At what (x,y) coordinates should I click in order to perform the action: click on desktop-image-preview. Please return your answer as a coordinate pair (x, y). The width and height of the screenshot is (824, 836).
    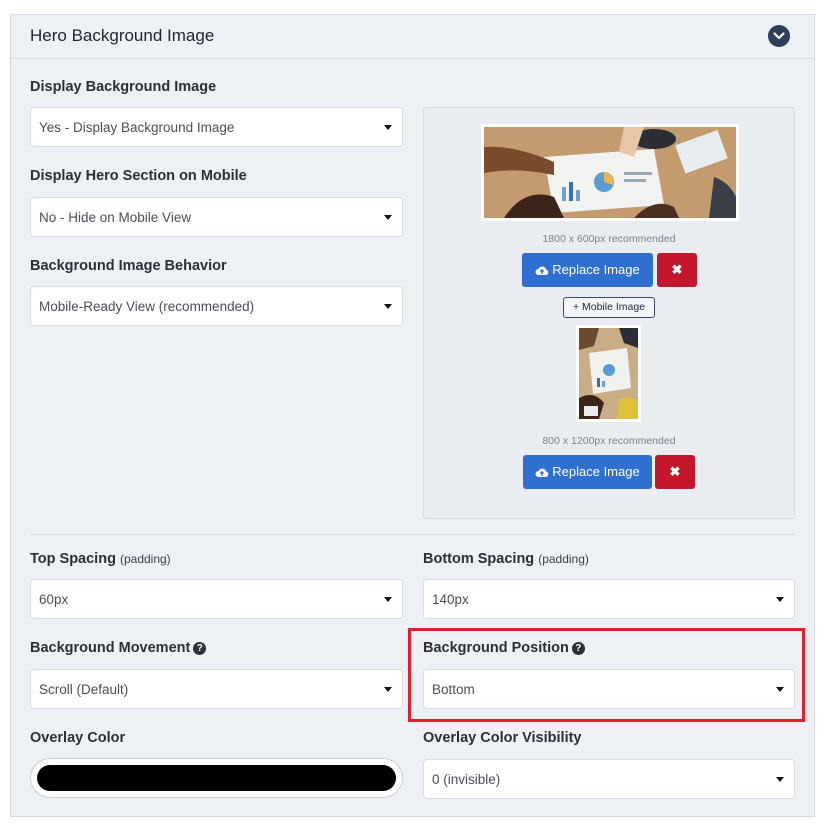
    Looking at the image, I should click on (610, 172).